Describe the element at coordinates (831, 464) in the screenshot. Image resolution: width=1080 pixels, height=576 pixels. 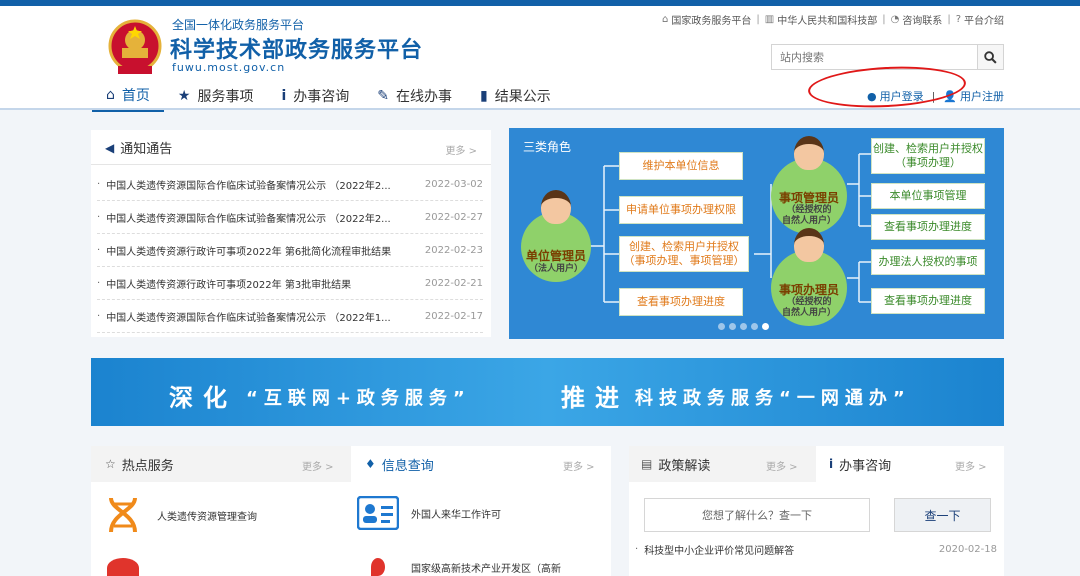
I see `info-icon: i` at that location.